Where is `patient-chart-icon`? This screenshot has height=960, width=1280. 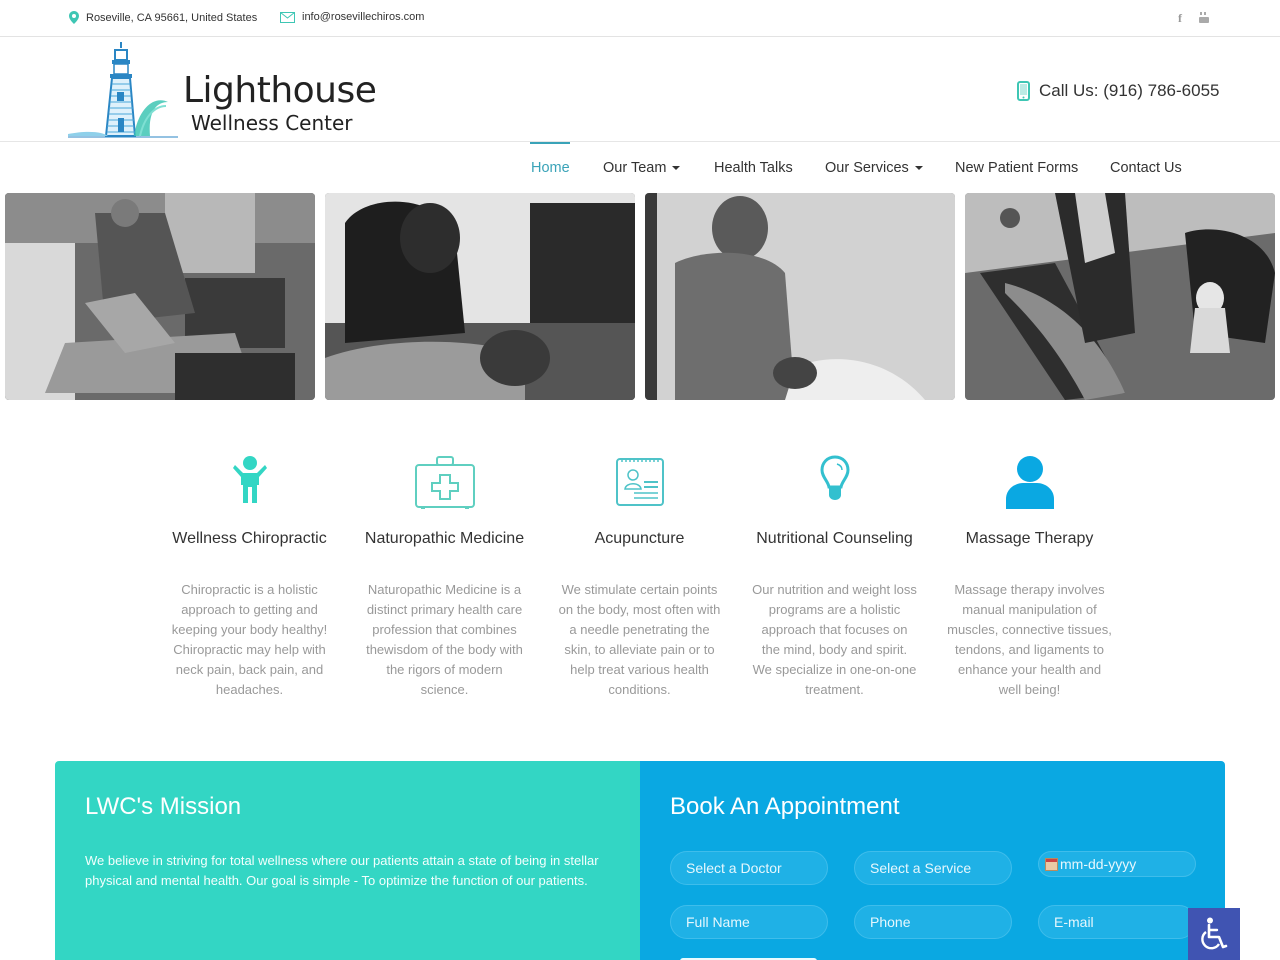
patient-chart-icon is located at coordinates (639, 486).